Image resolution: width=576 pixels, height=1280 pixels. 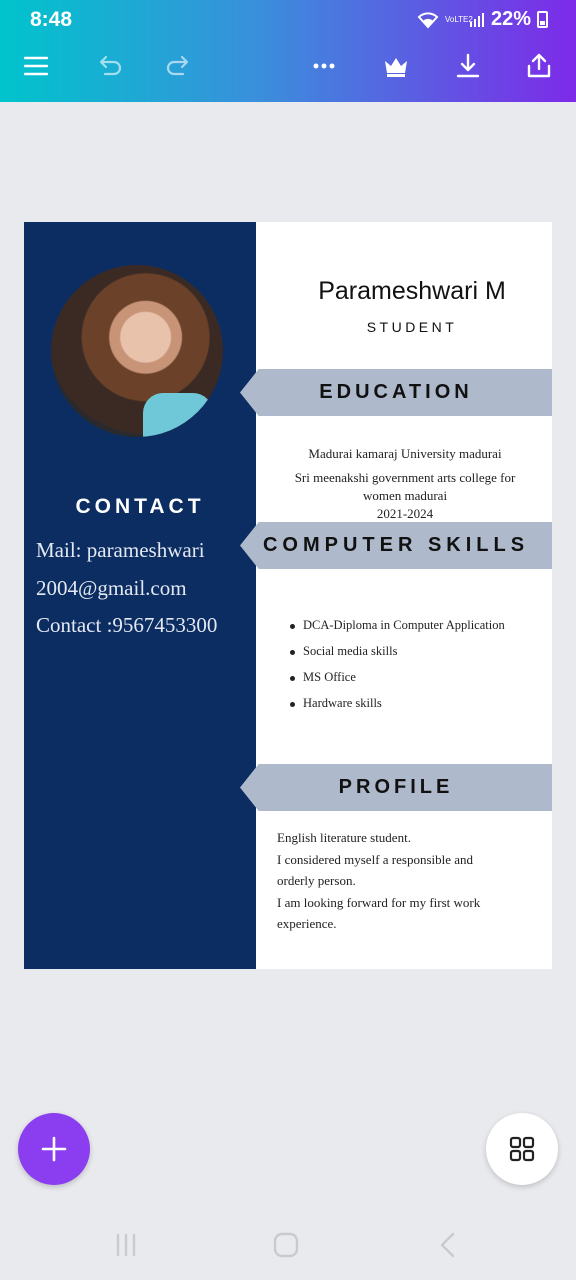 What do you see at coordinates (120, 550) in the screenshot?
I see `contact-line: Mail: parameshwari` at bounding box center [120, 550].